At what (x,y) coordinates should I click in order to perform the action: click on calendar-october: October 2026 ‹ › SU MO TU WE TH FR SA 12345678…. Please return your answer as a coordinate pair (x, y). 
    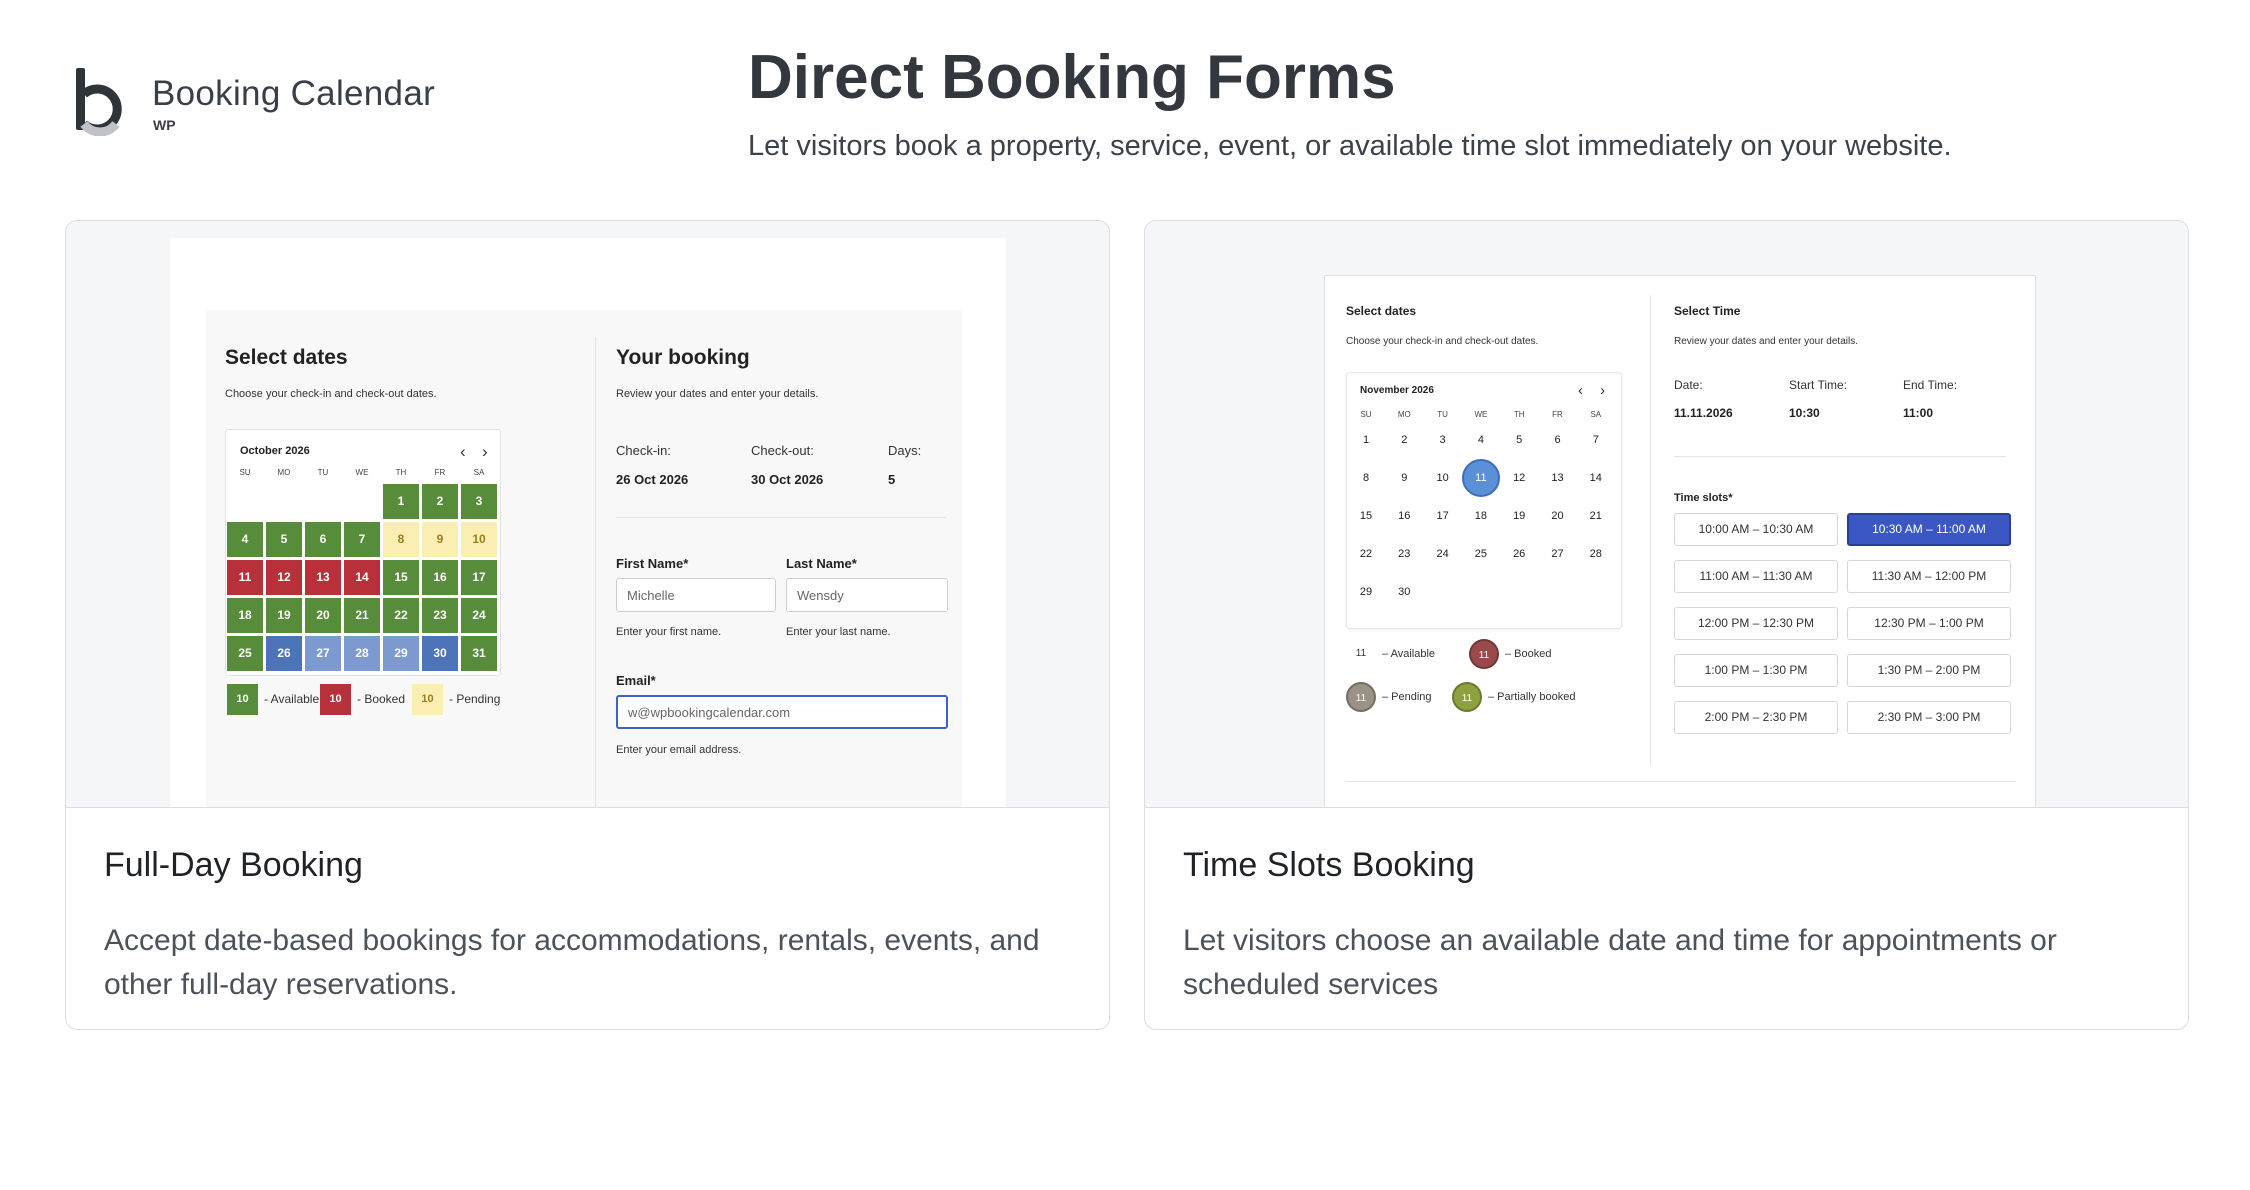
    Looking at the image, I should click on (363, 552).